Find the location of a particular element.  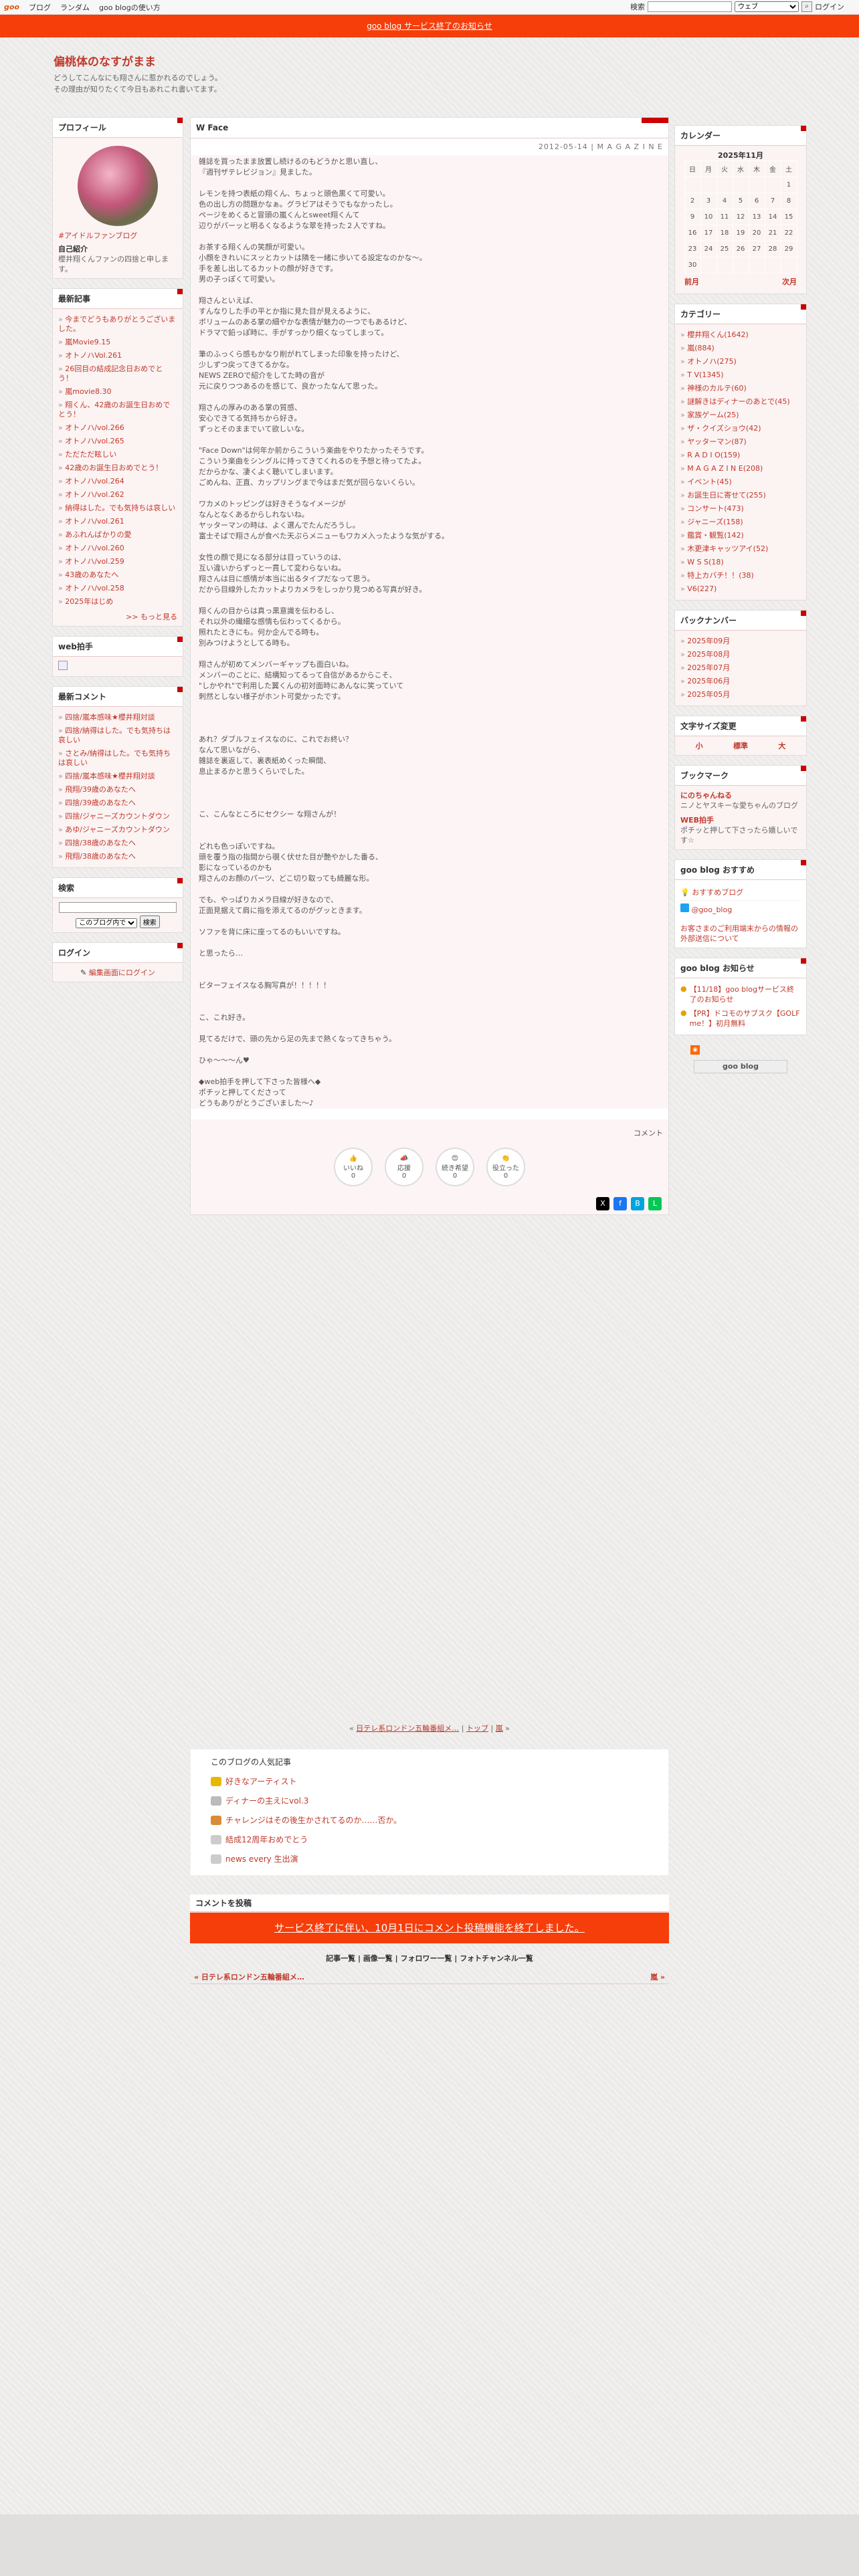

backnumber-item-link: 2025年08月 is located at coordinates (708, 654).